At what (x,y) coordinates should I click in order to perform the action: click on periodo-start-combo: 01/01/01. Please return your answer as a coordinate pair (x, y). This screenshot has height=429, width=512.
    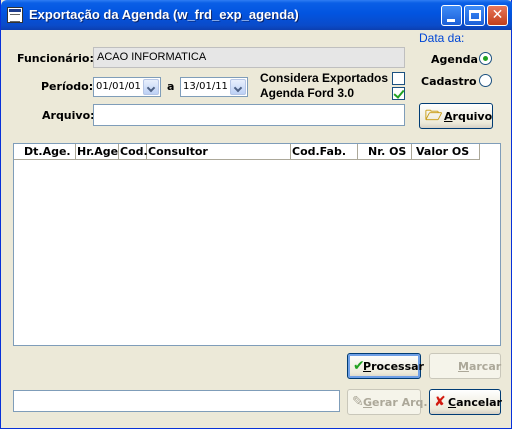
    Looking at the image, I should click on (127, 87).